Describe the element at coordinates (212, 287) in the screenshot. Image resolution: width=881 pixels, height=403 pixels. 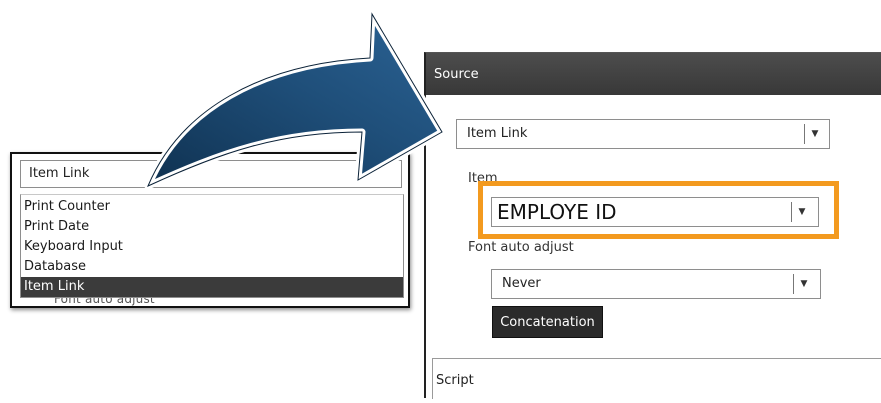
I see `option-item-link: Item Link` at that location.